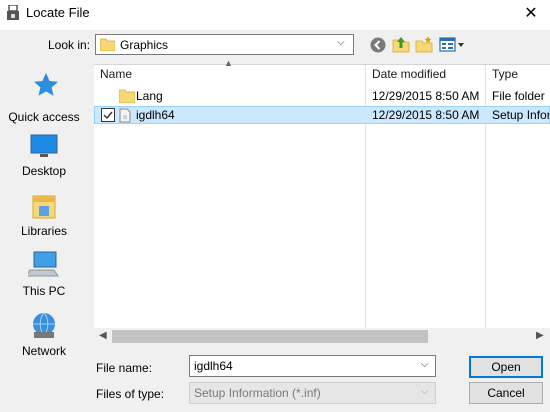 This screenshot has height=412, width=550. What do you see at coordinates (44, 98) in the screenshot?
I see `place-quick-access: Quick access` at bounding box center [44, 98].